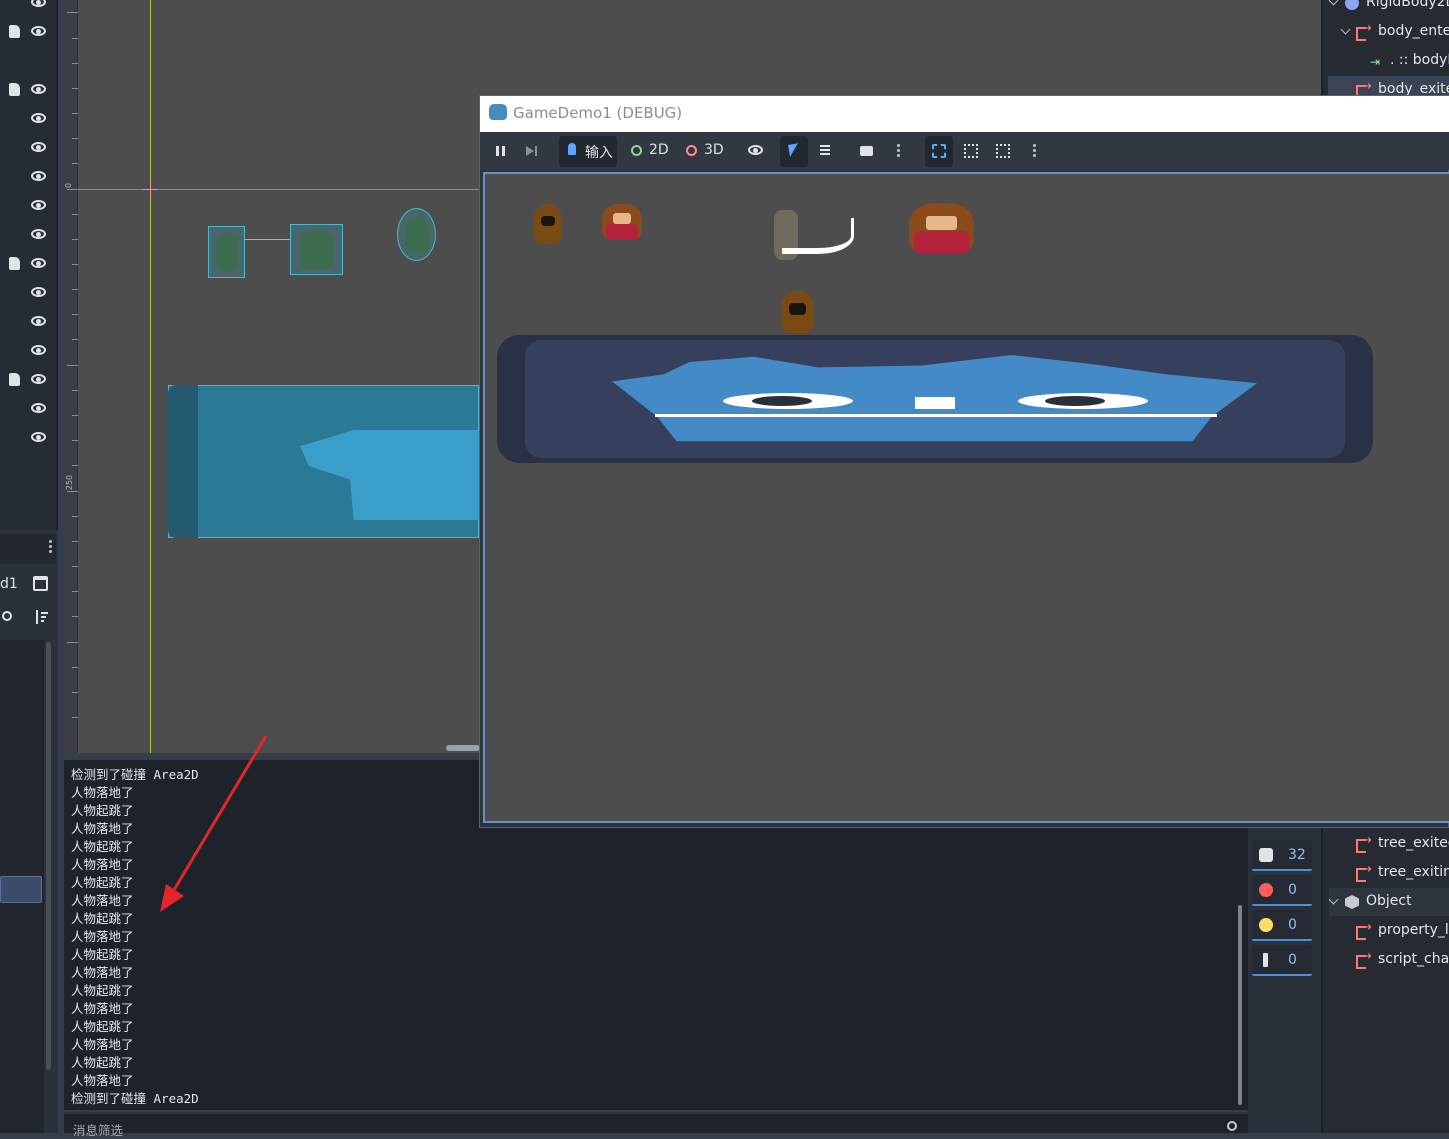 The image size is (1449, 1139). What do you see at coordinates (70, 482) in the screenshot?
I see `ruler-mark: 250` at bounding box center [70, 482].